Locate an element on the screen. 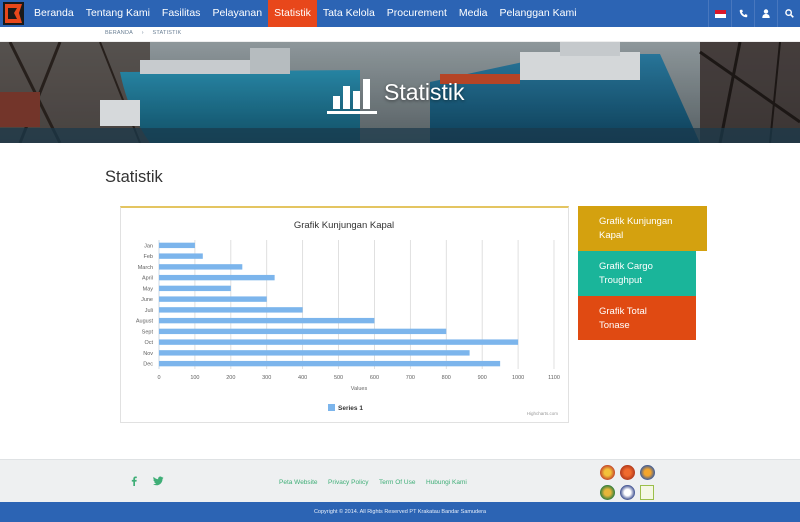 The height and width of the screenshot is (522, 800). tab-label: Grafik Kunjungan Kapal is located at coordinates (636, 228).